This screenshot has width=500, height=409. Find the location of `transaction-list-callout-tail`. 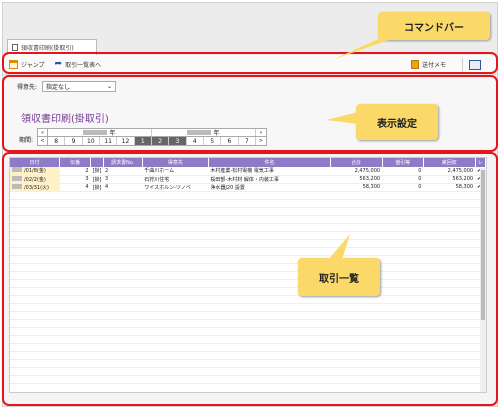

transaction-list-callout-tail is located at coordinates (339, 247).